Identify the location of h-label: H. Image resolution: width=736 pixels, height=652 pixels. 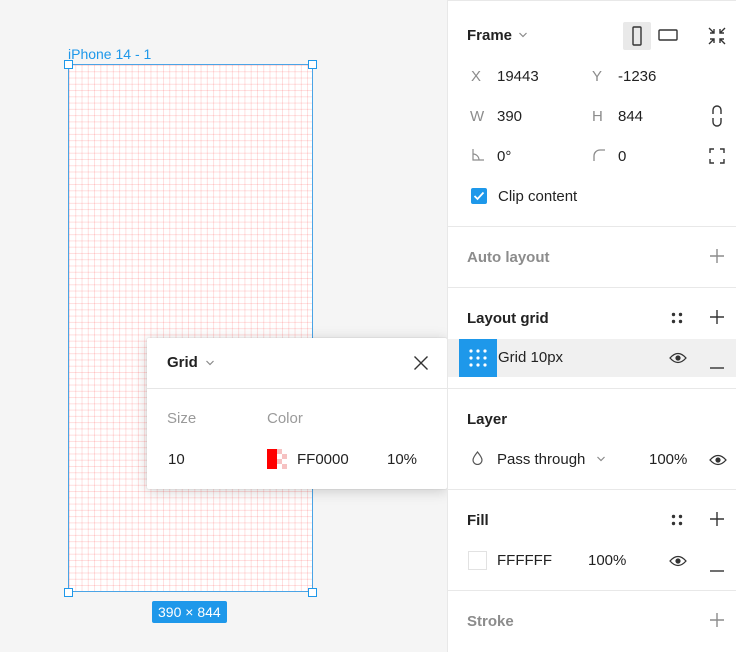
(597, 116).